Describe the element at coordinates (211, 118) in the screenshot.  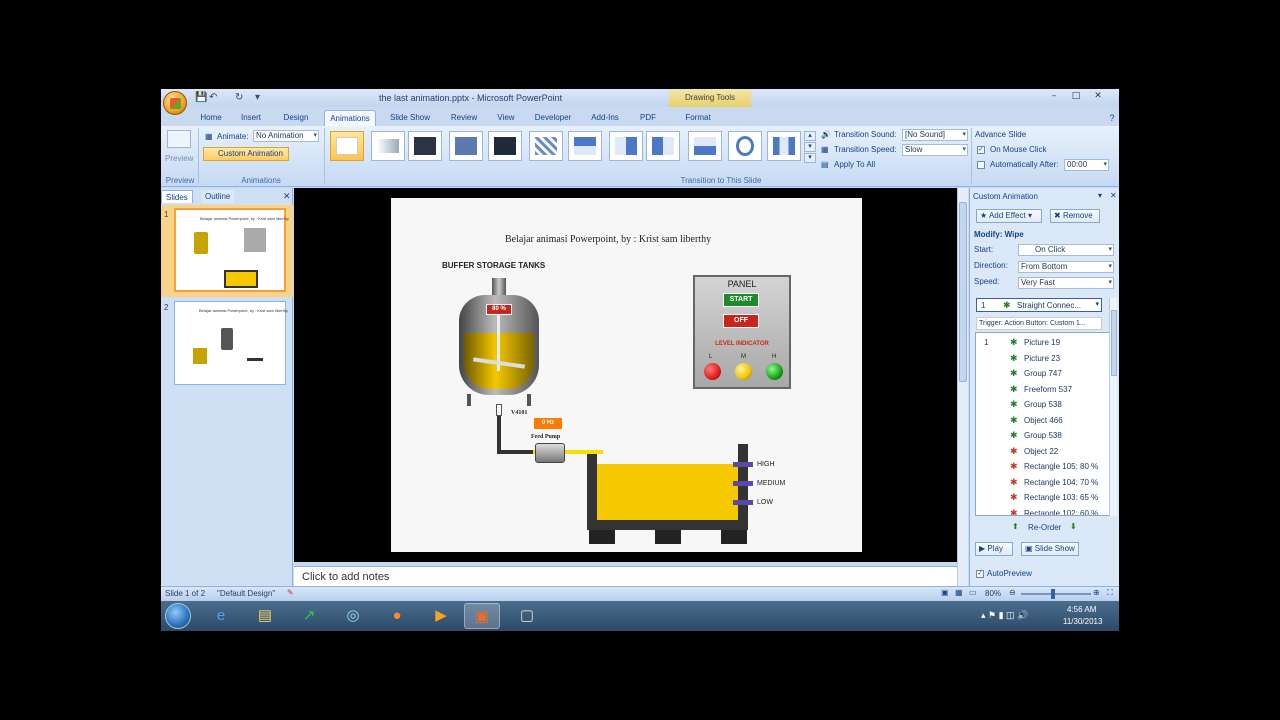
I see `tab-home: Home` at that location.